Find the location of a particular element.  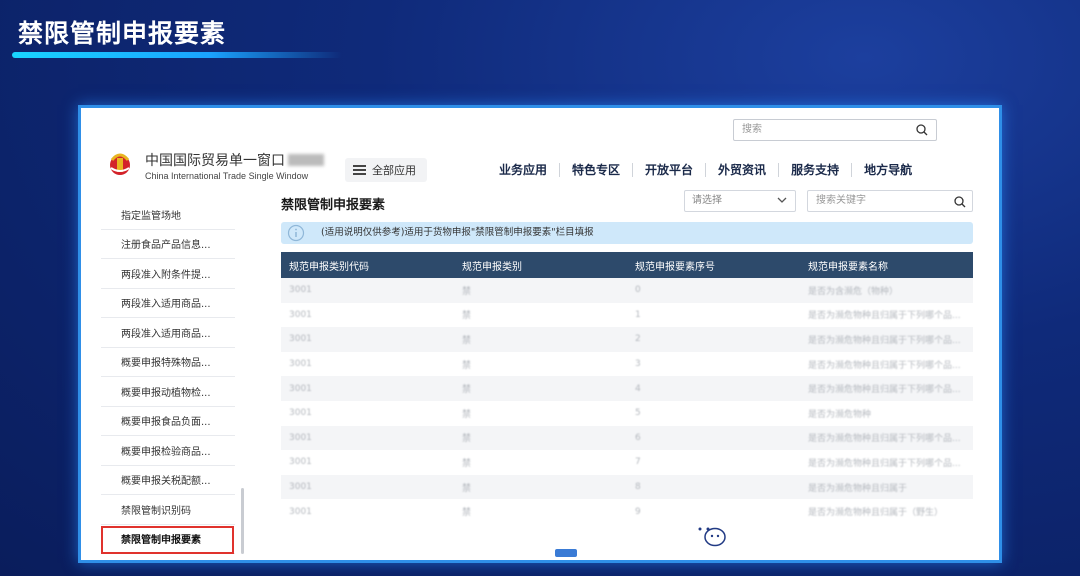

table-cell: 是否为含濒危（物种） is located at coordinates (853, 291).